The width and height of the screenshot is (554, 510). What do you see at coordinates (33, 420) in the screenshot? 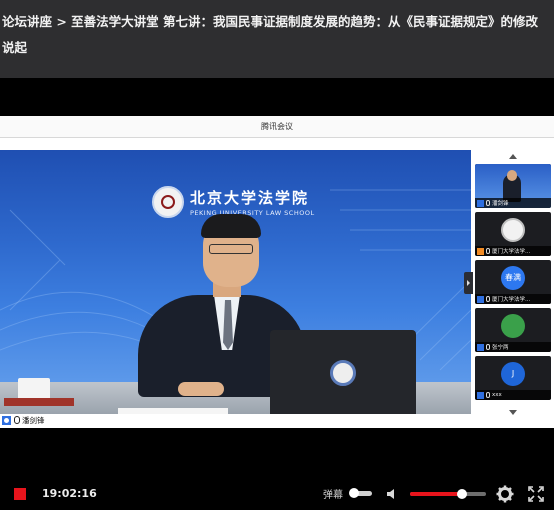
I see `main-speaker-name: 潘剑锋` at bounding box center [33, 420].